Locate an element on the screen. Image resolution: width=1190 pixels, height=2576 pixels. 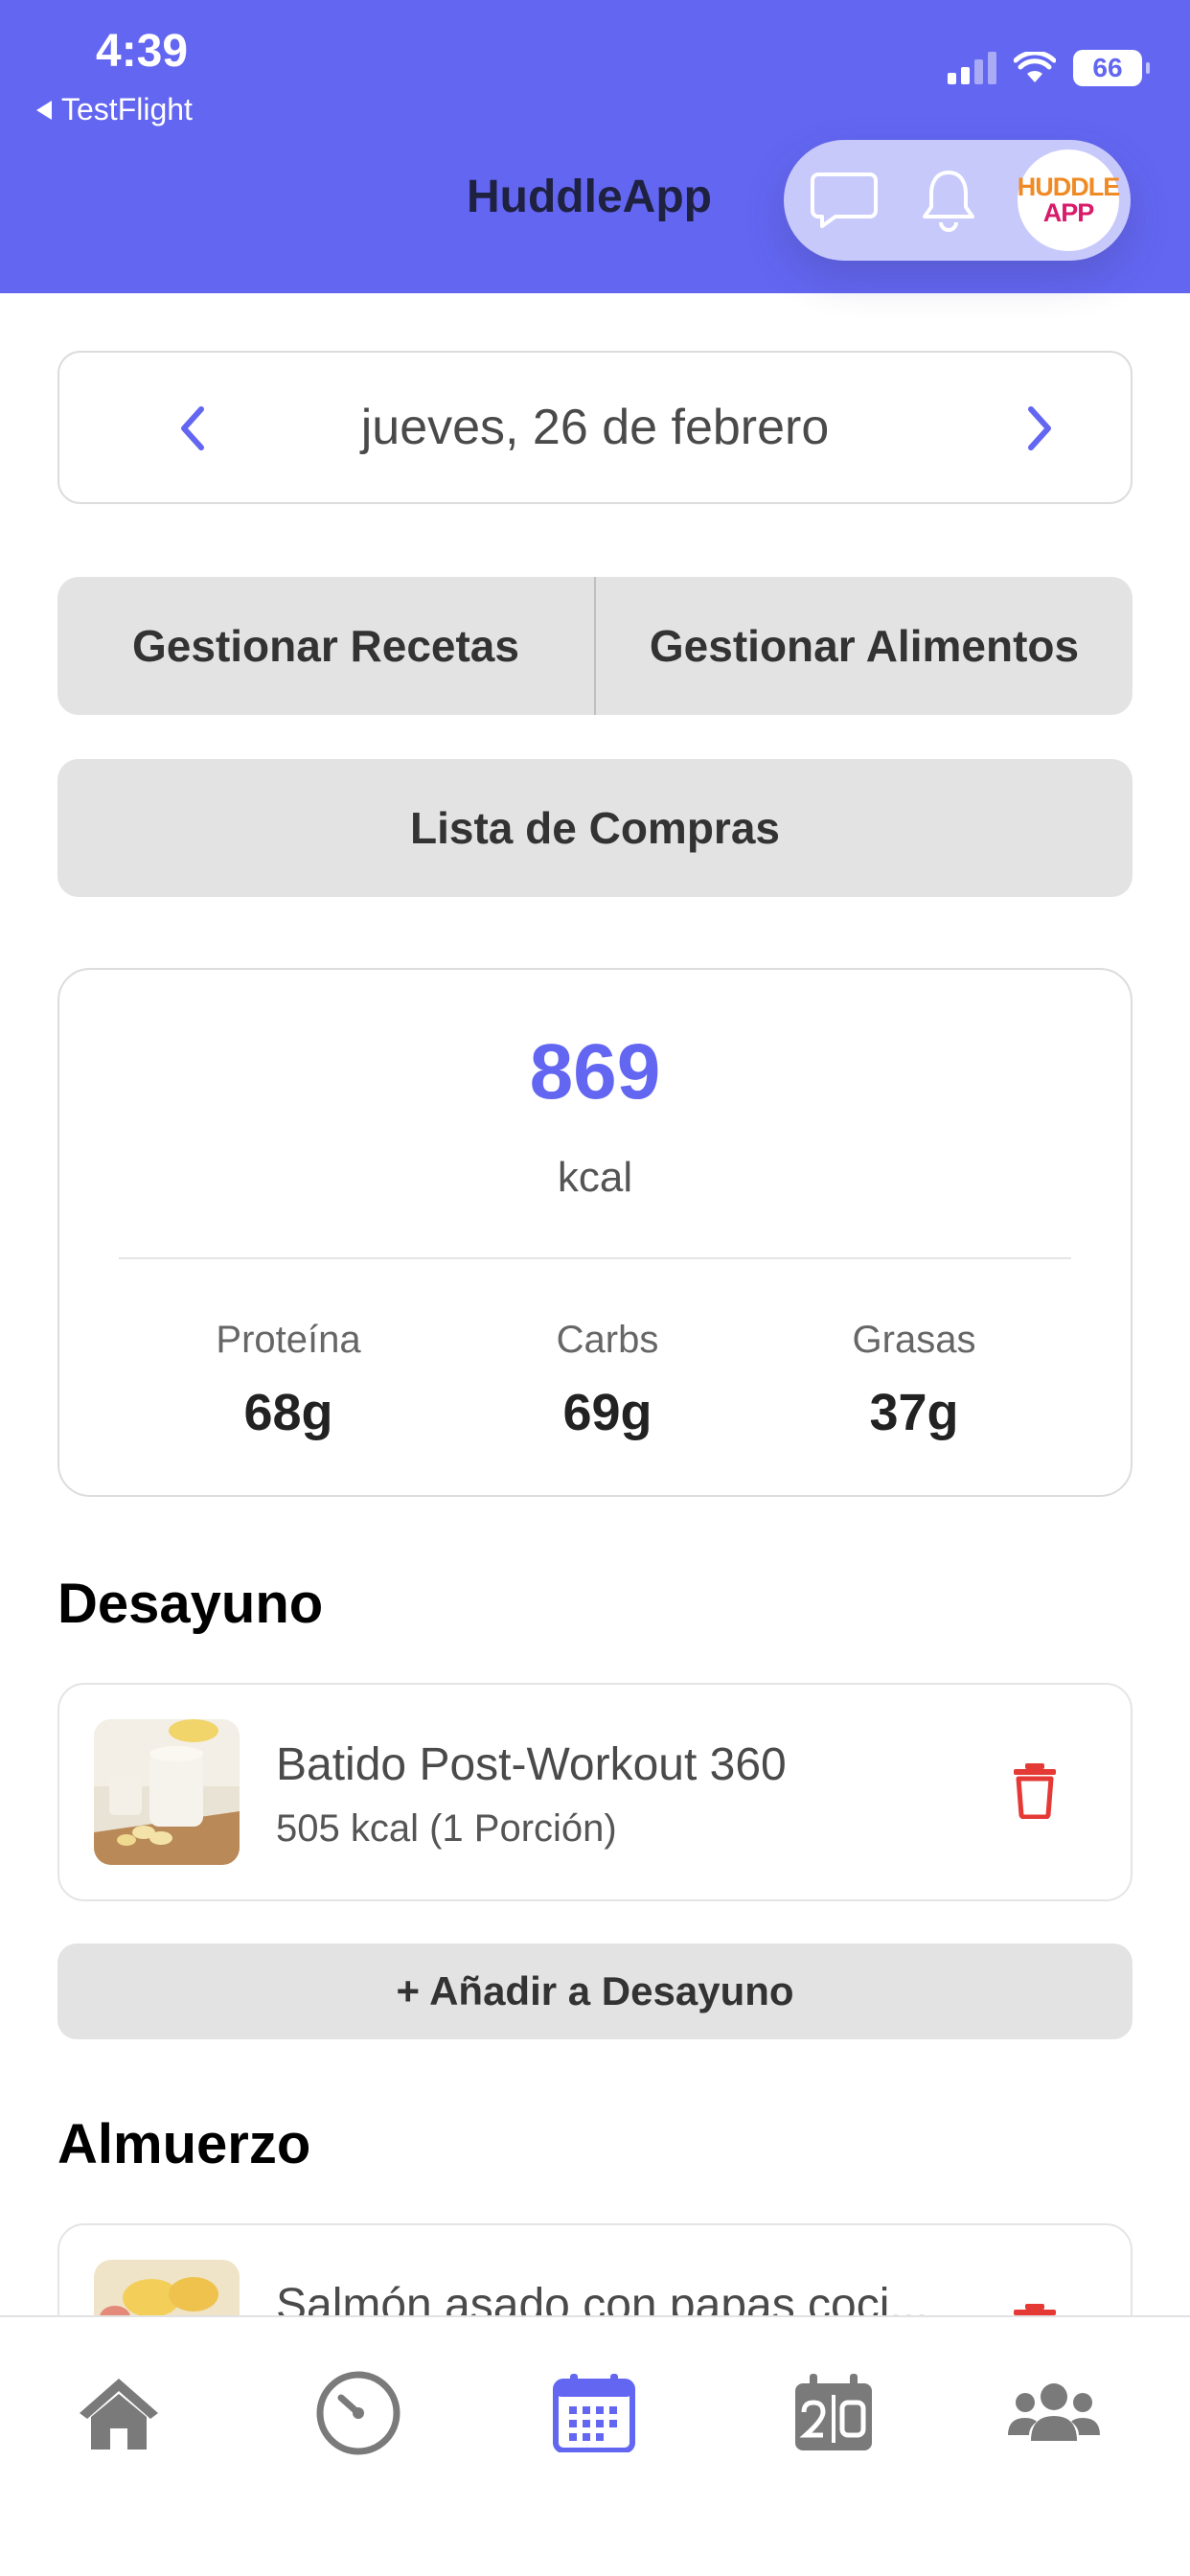
macro-protein: Proteína 68g is located at coordinates (288, 1380).